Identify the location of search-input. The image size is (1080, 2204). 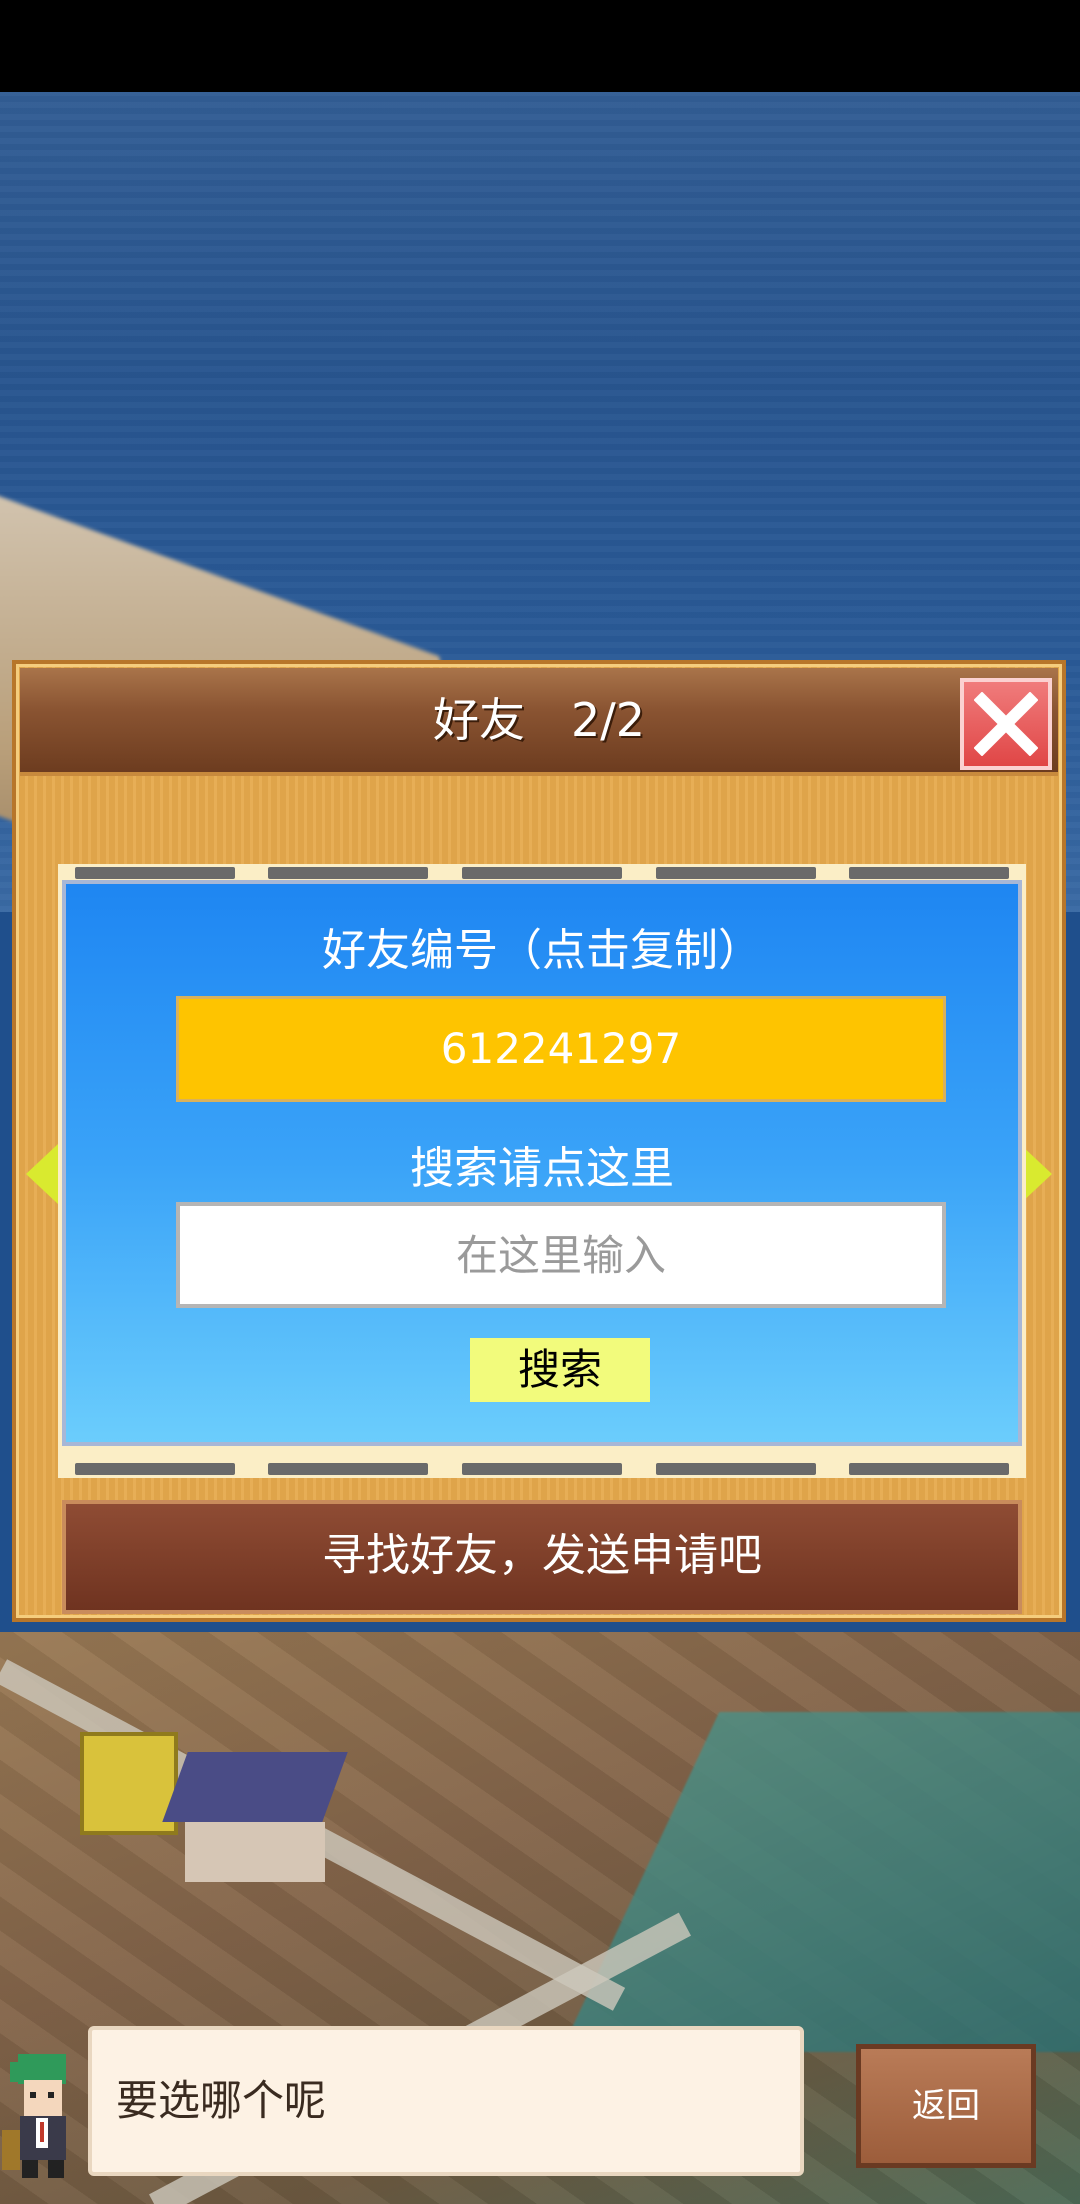
(561, 1255).